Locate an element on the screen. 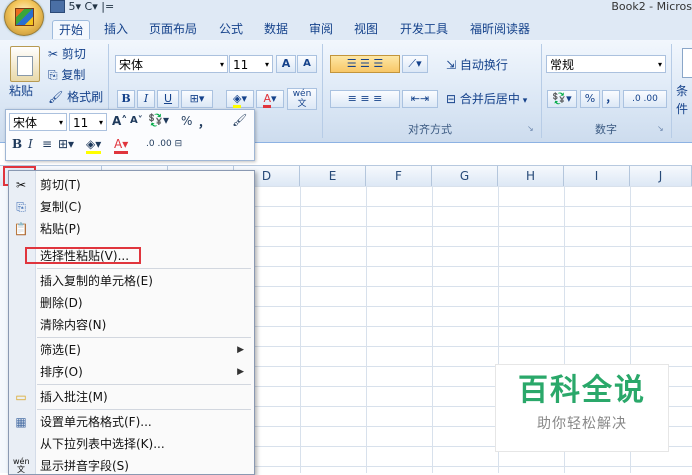  column-header-f: F is located at coordinates (399, 176).